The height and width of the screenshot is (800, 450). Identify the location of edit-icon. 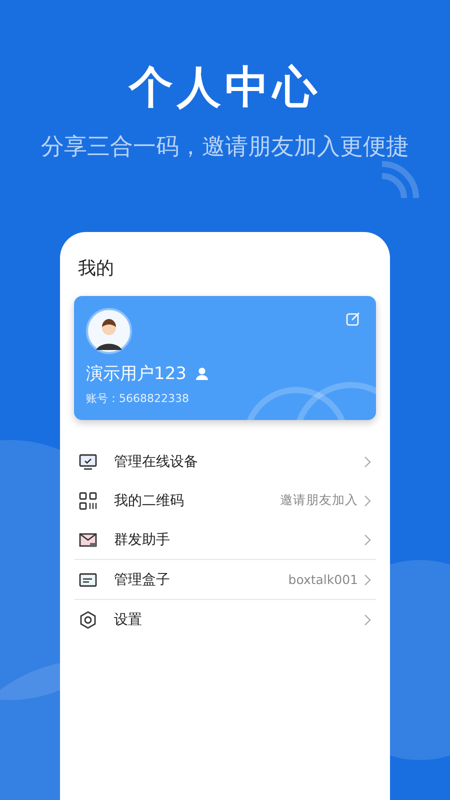
(353, 319).